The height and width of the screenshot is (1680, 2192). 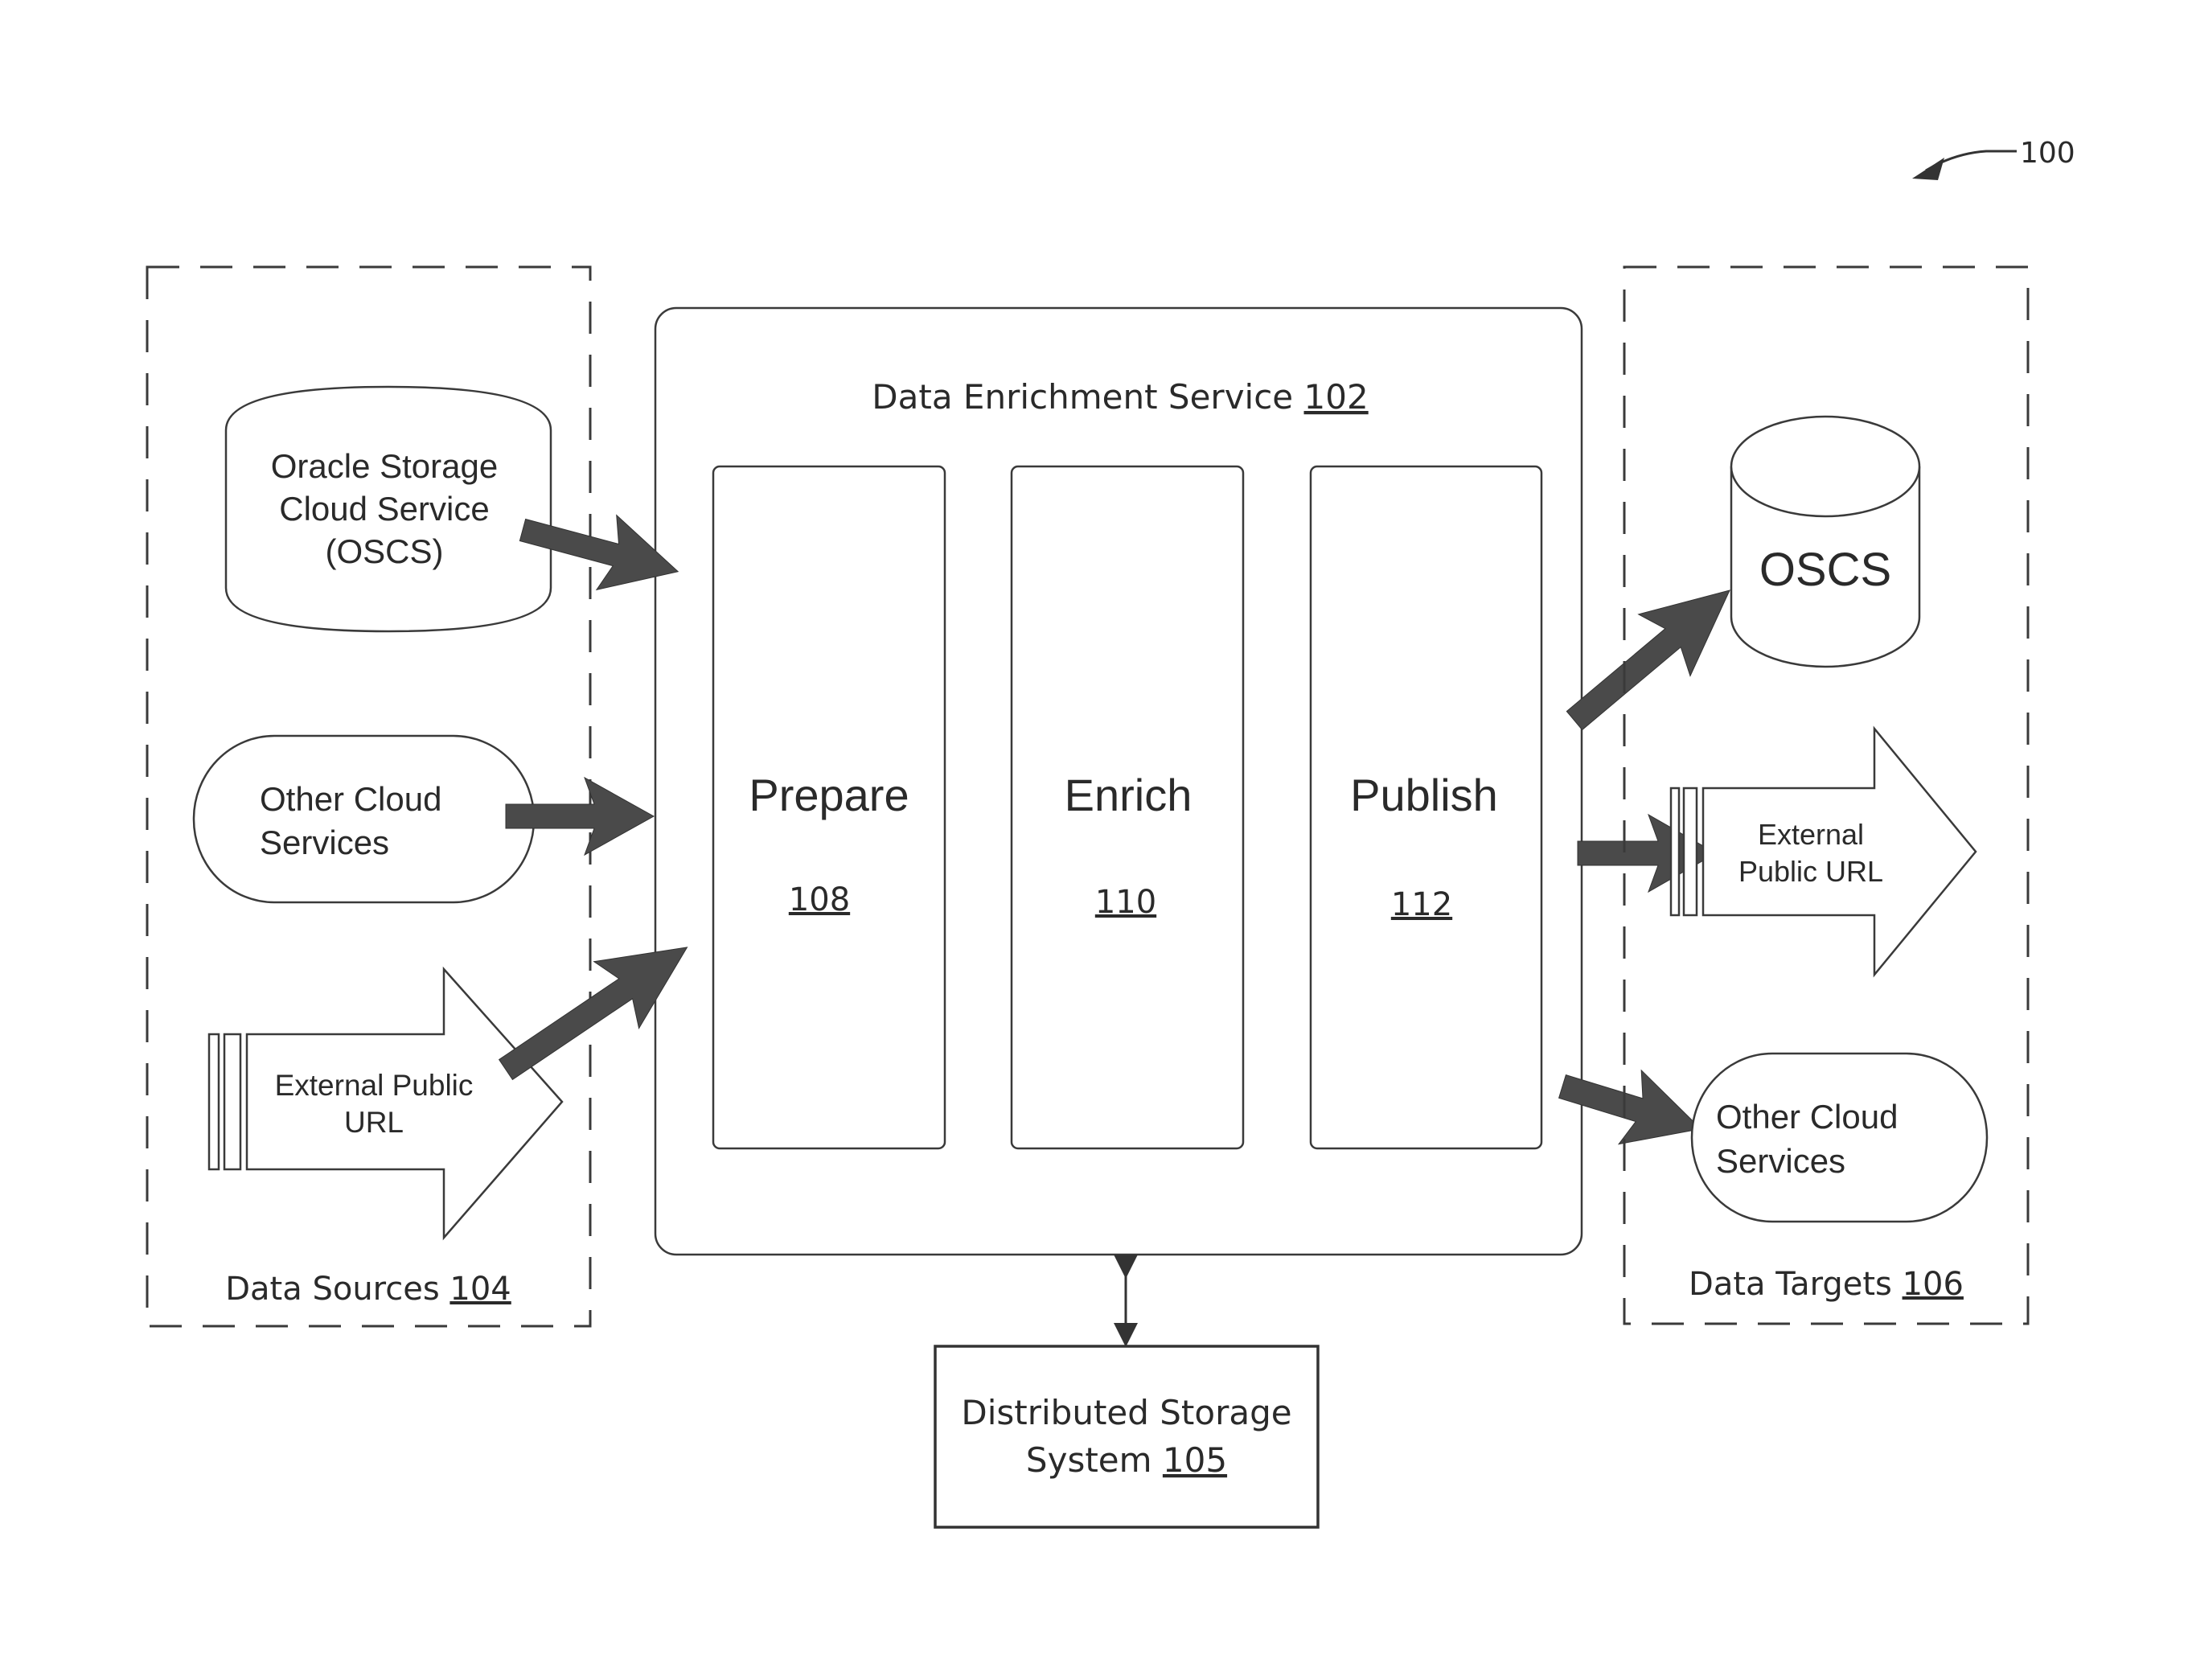 I want to click on stage-enrich: Enrich 110, so click(x=1127, y=807).